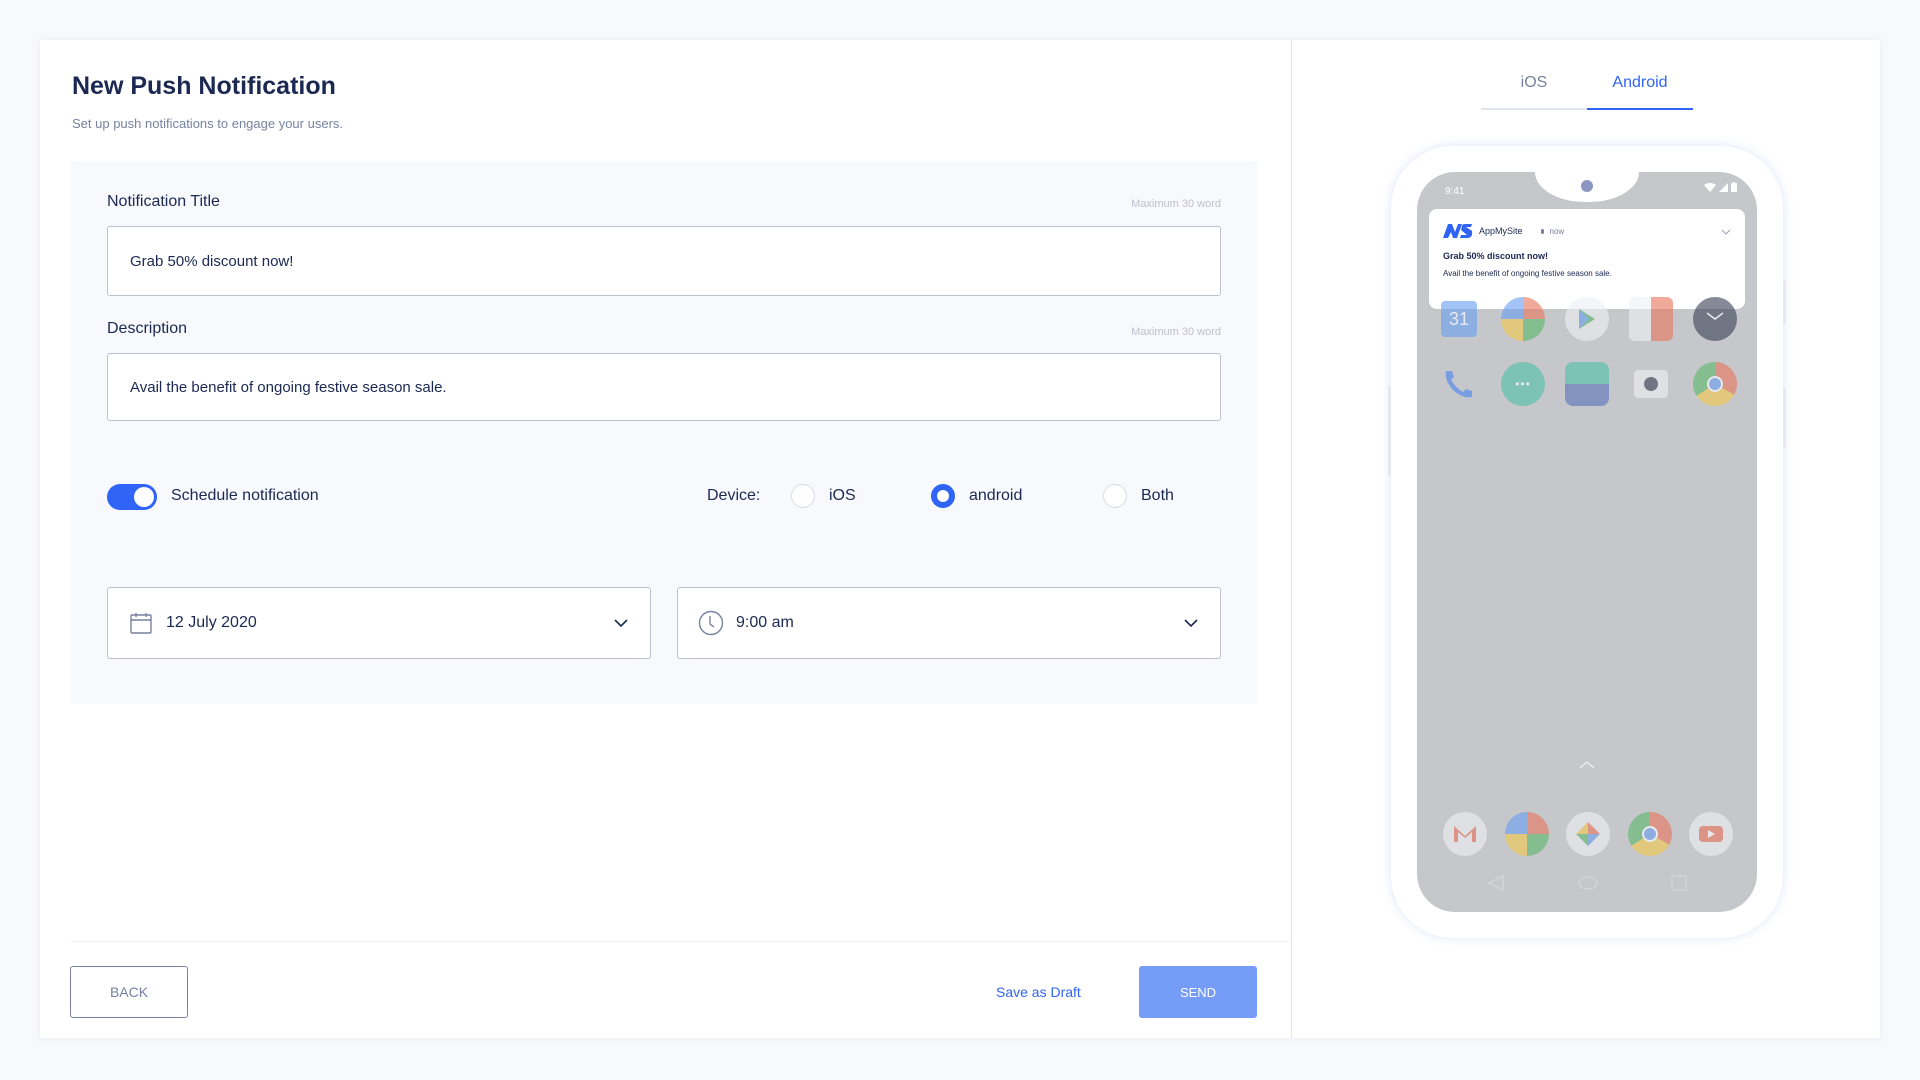  Describe the element at coordinates (1711, 834) in the screenshot. I see `youtube-app-icon` at that location.